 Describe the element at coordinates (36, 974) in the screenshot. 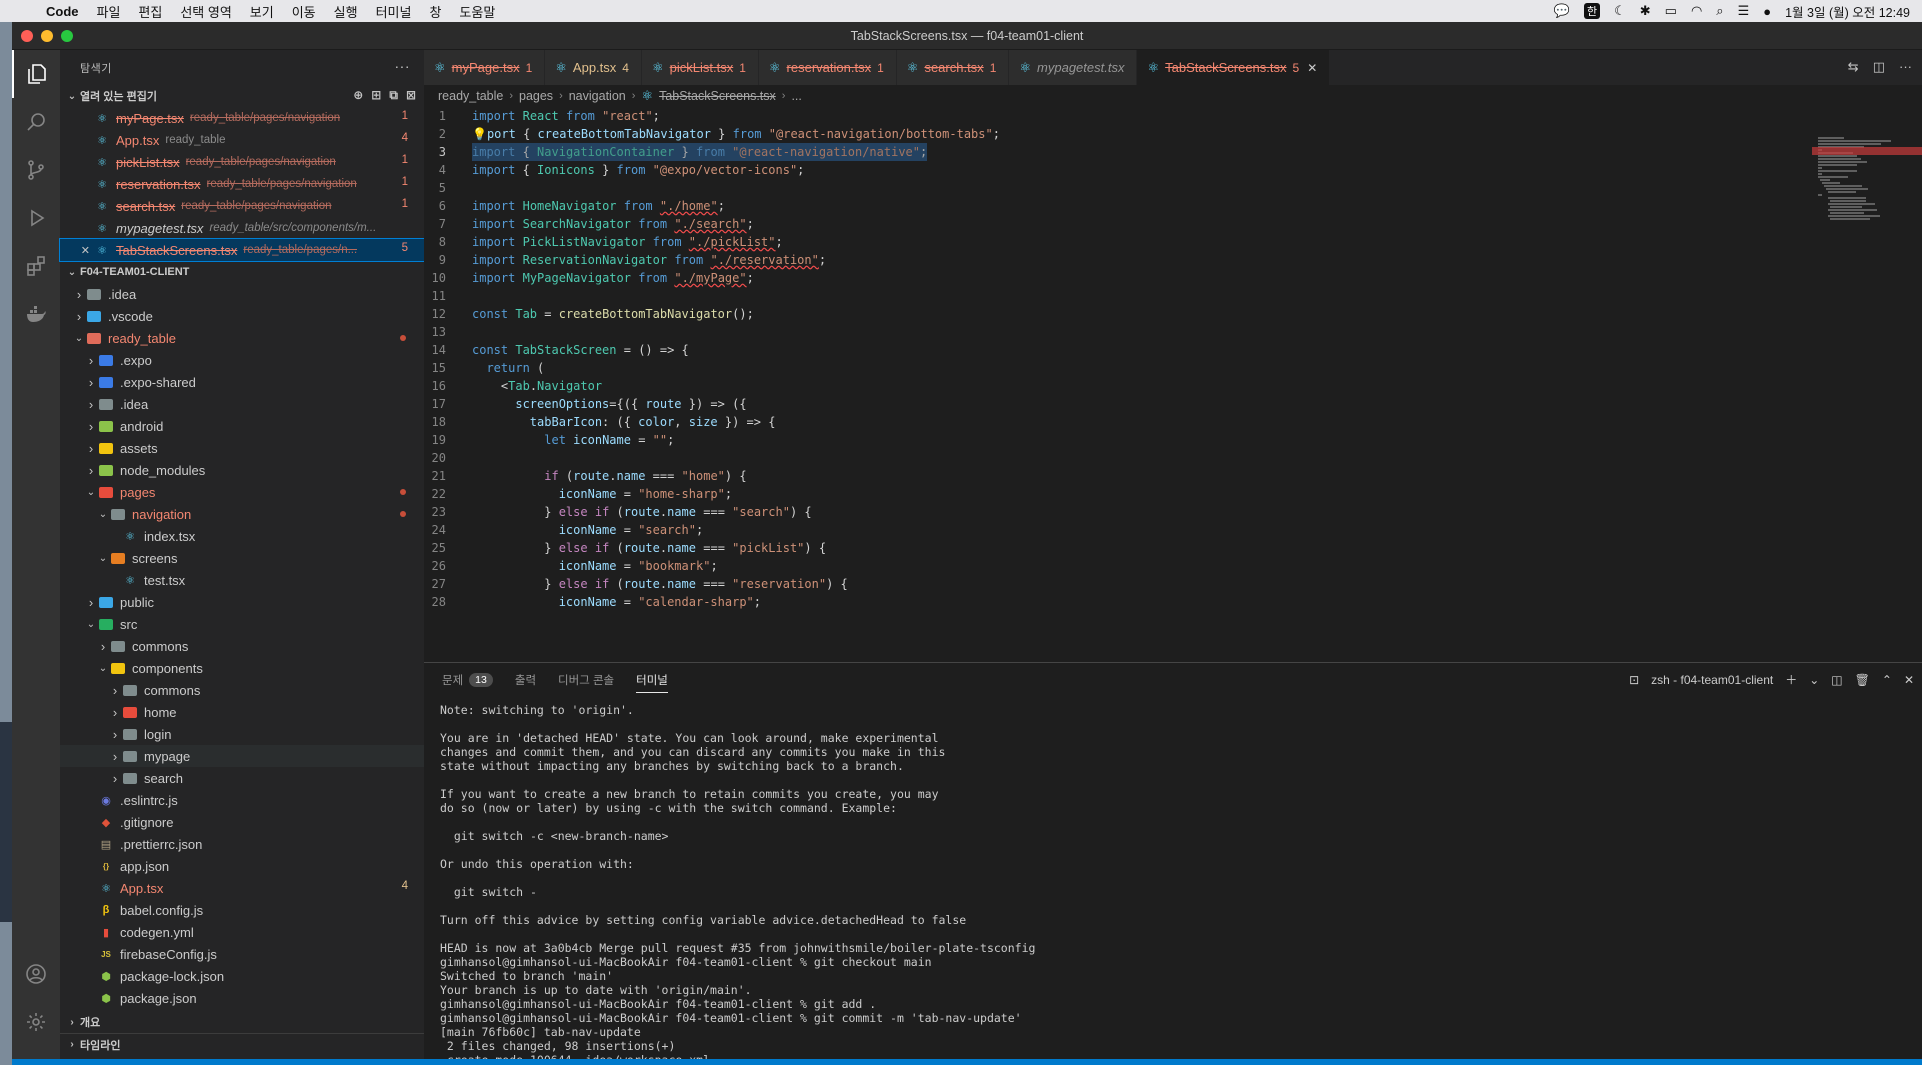

I see `account-icon` at that location.